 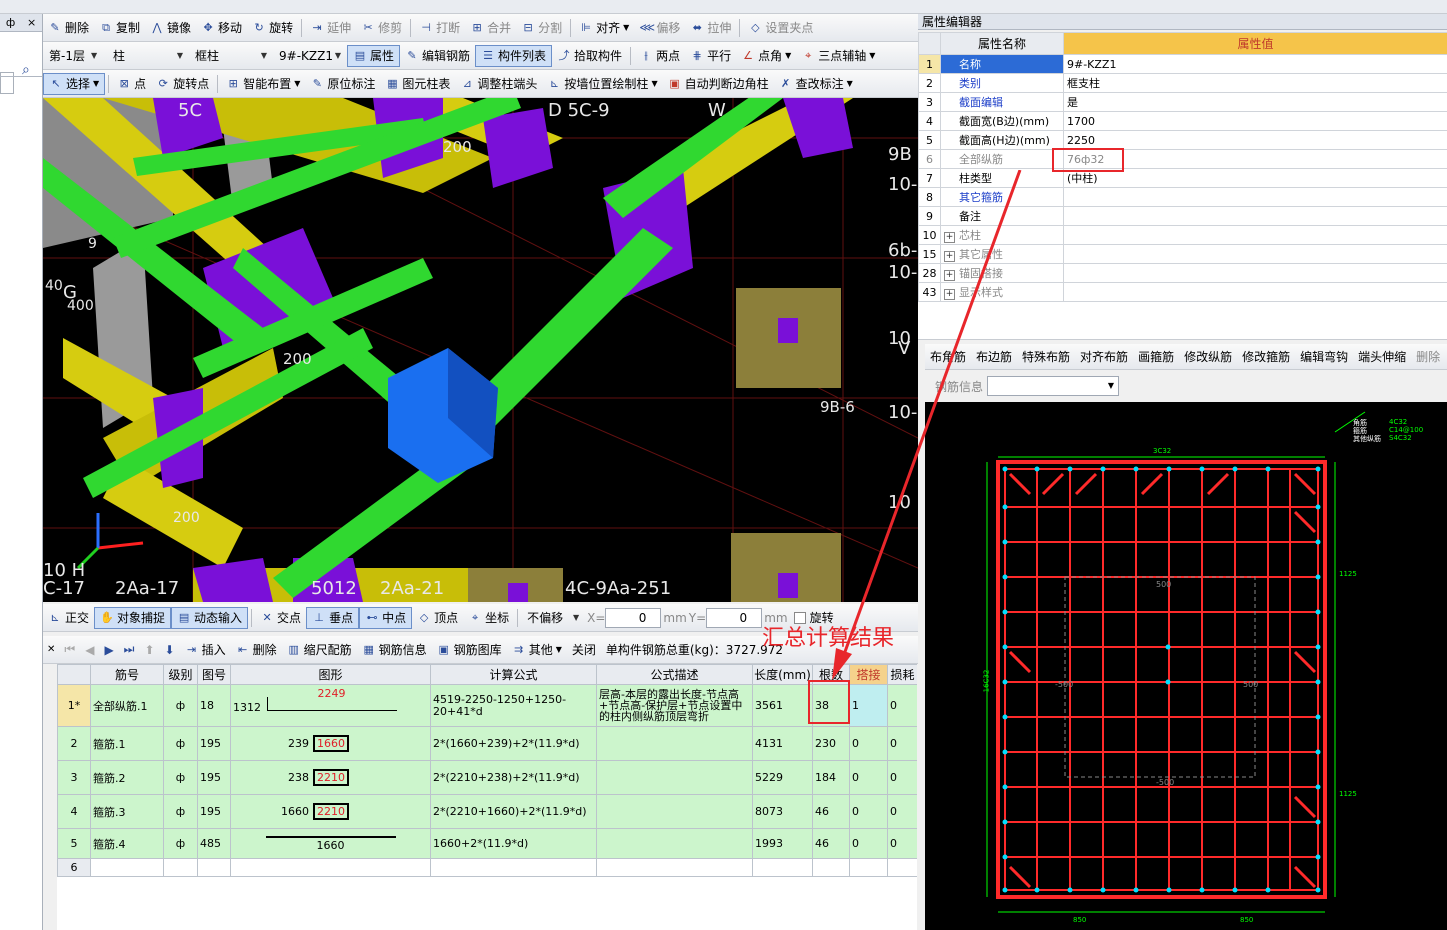 What do you see at coordinates (1156, 357) in the screenshot?
I see `draw-stirrup-button: 画箍筋` at bounding box center [1156, 357].